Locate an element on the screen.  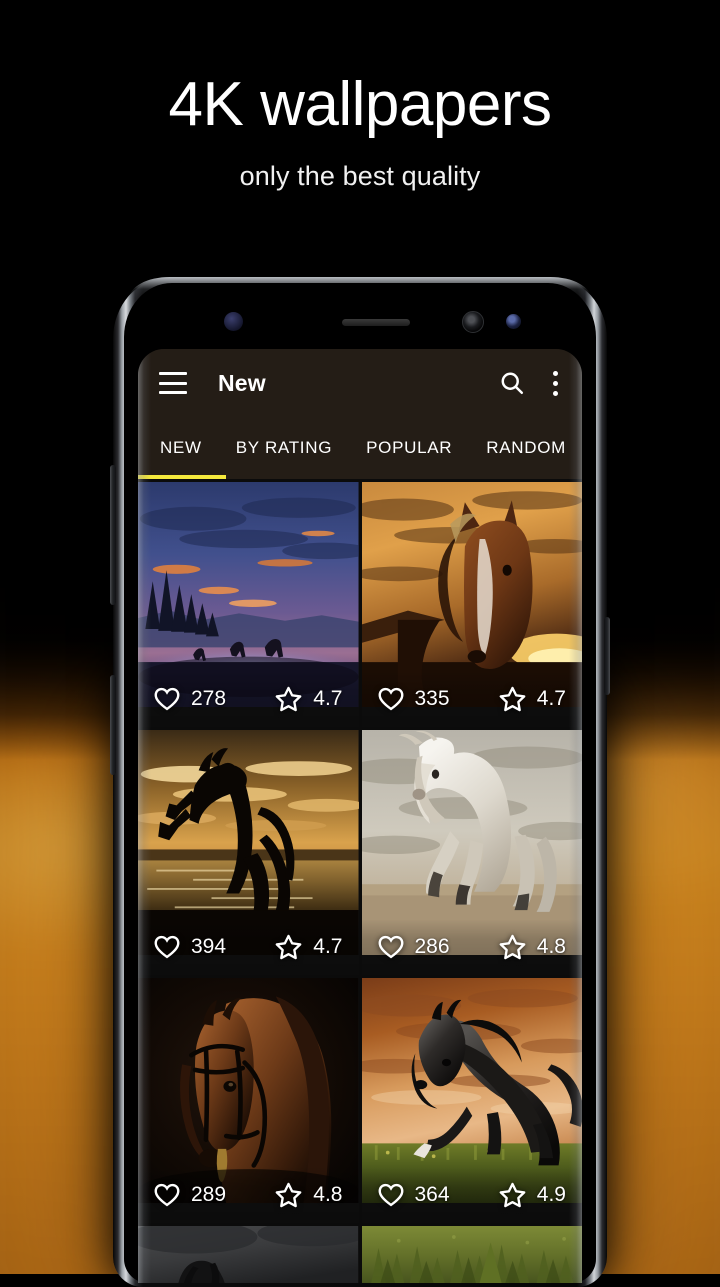
tile-rating: 4.9 is located at coordinates (532, 1195).